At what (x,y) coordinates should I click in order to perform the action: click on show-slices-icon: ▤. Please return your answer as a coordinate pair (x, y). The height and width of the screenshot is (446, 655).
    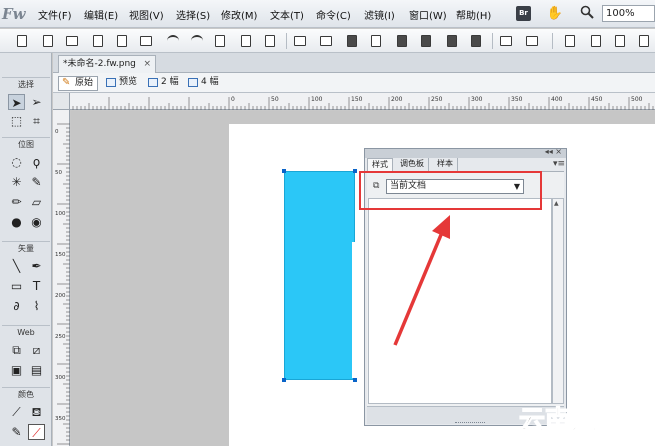
    Looking at the image, I should click on (36, 370).